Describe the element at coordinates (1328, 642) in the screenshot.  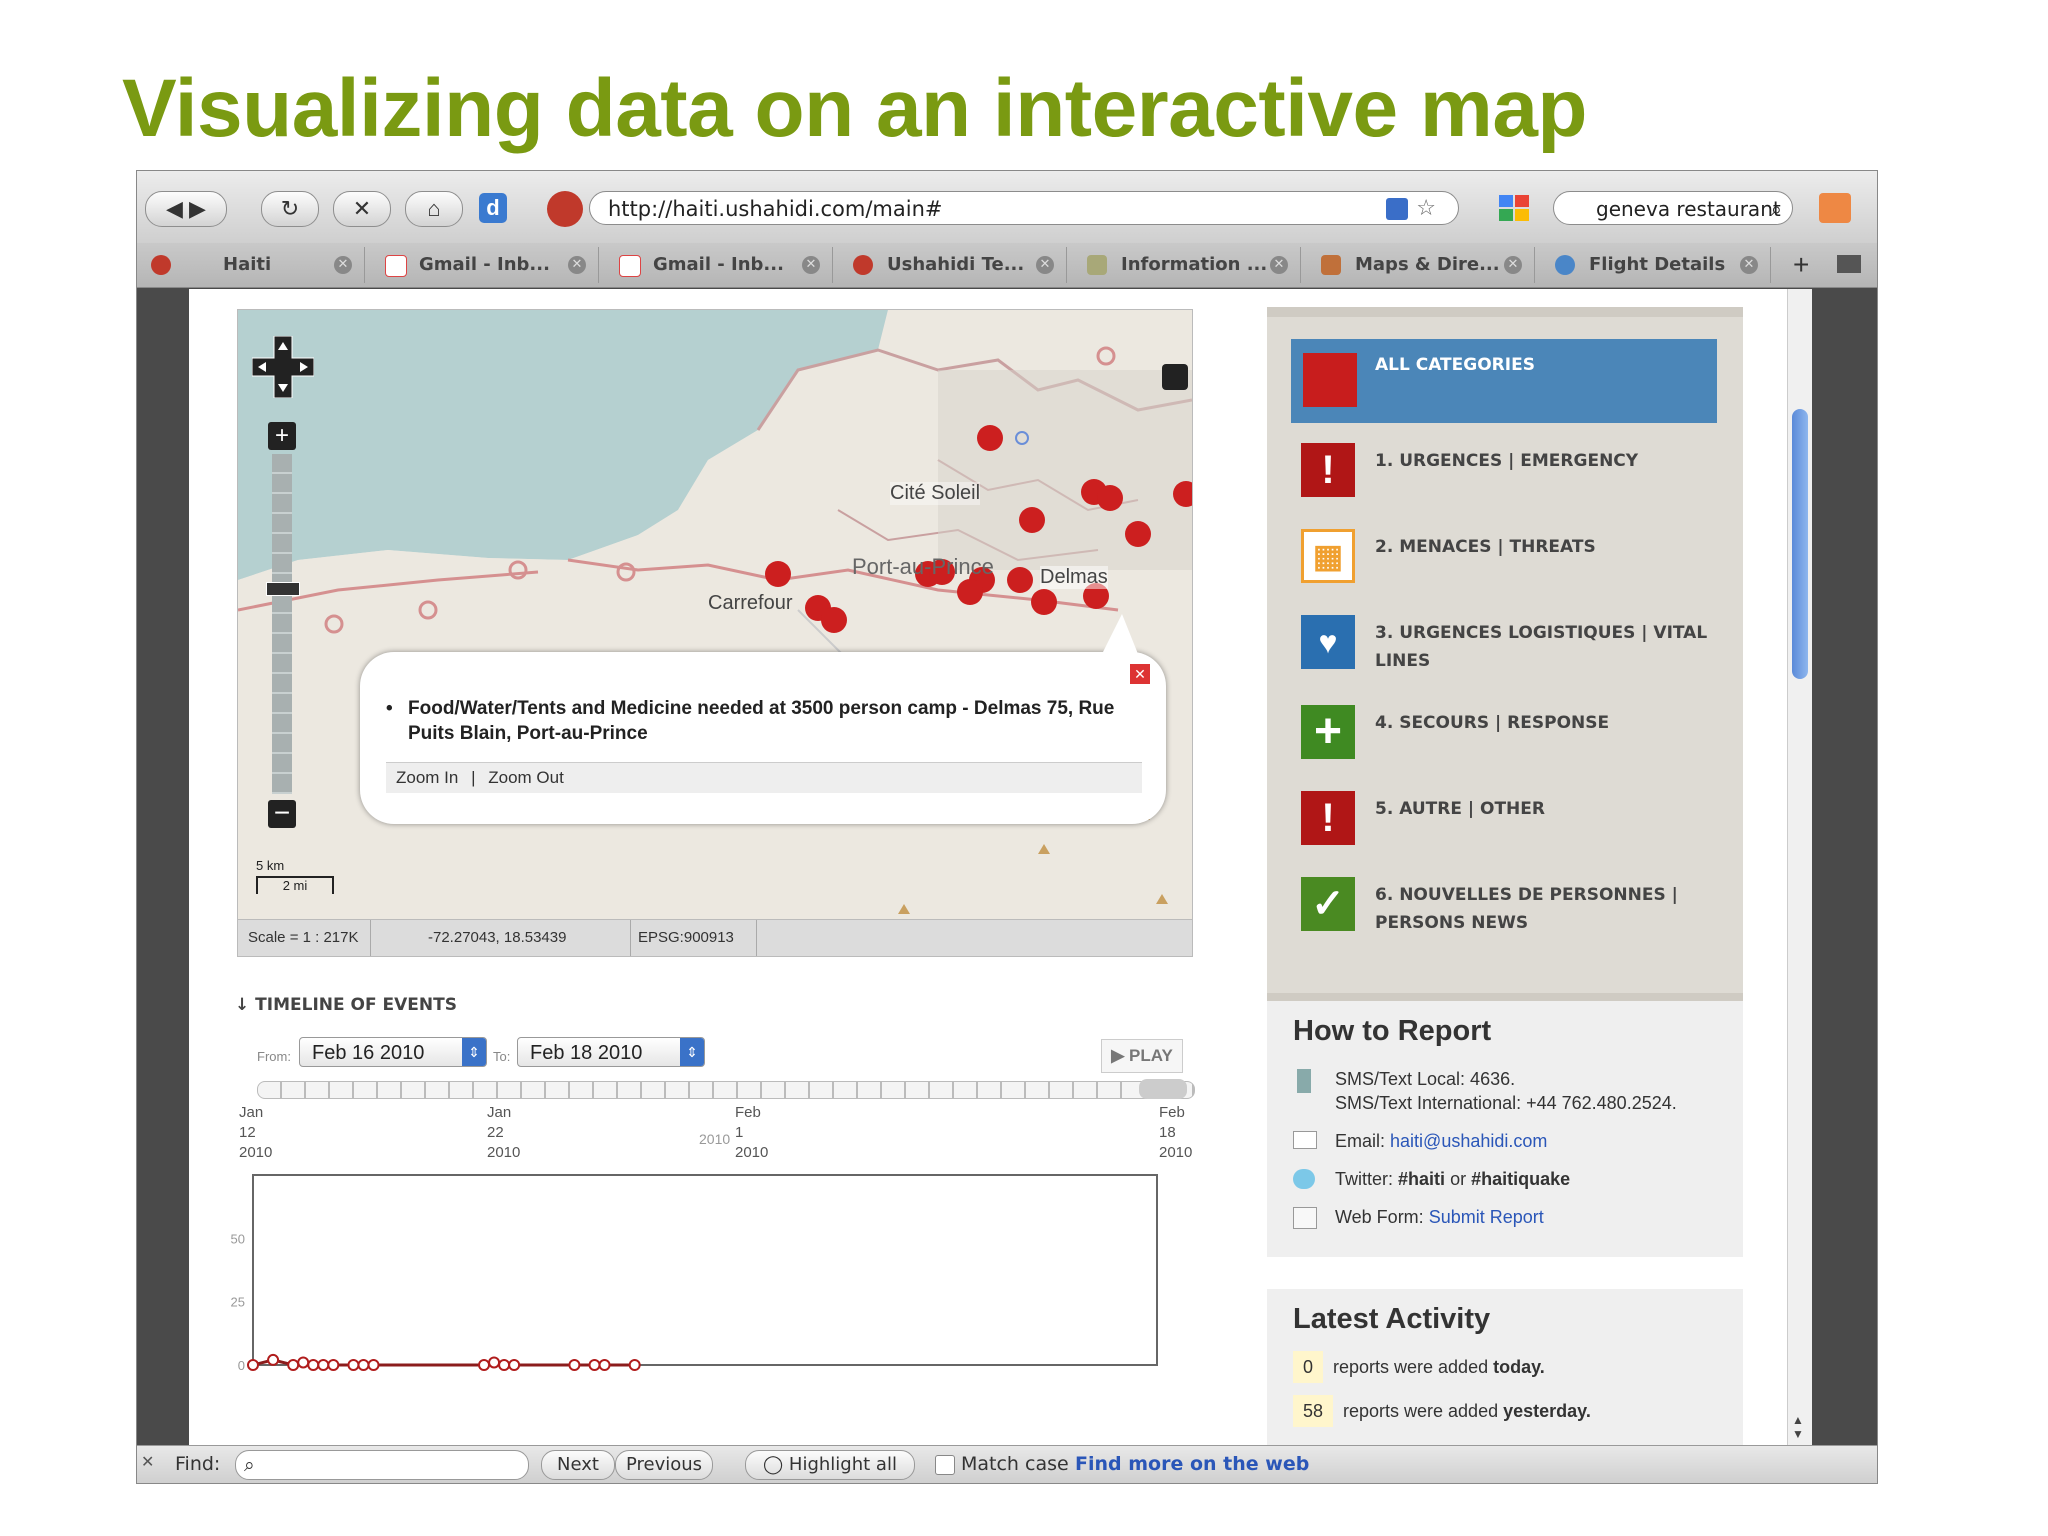
I see `vital-lines-icon: ♥` at that location.